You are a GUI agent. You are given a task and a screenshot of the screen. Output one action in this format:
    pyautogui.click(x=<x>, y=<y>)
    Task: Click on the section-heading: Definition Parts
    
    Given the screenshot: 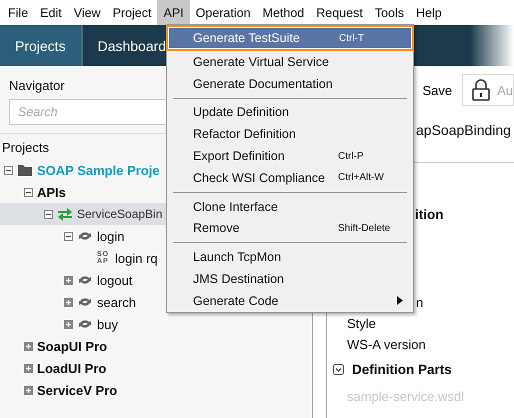 What is the action you would take?
    pyautogui.click(x=402, y=369)
    